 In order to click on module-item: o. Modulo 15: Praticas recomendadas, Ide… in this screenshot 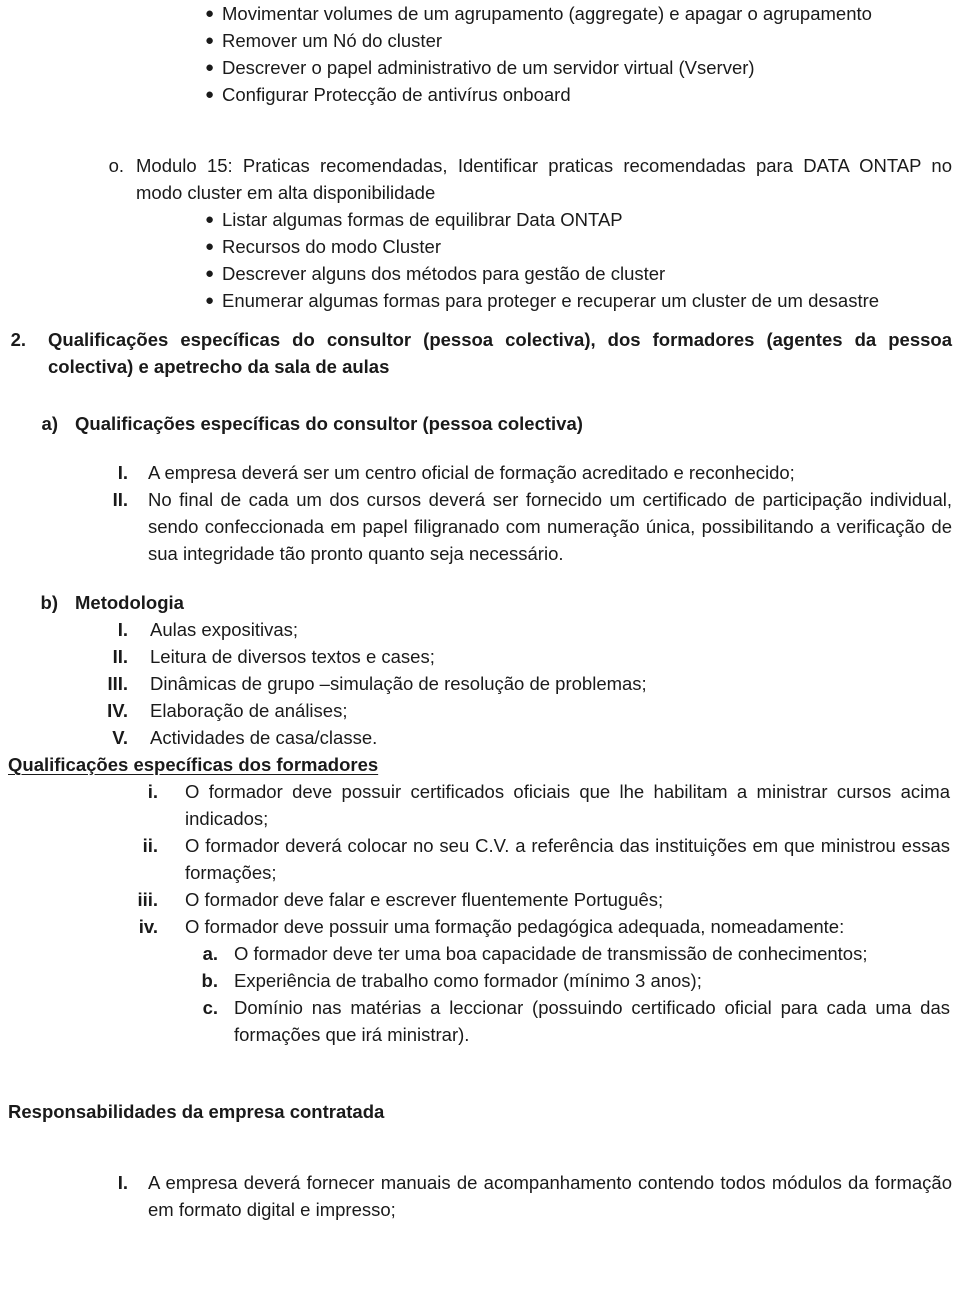, I will do `click(480, 179)`.